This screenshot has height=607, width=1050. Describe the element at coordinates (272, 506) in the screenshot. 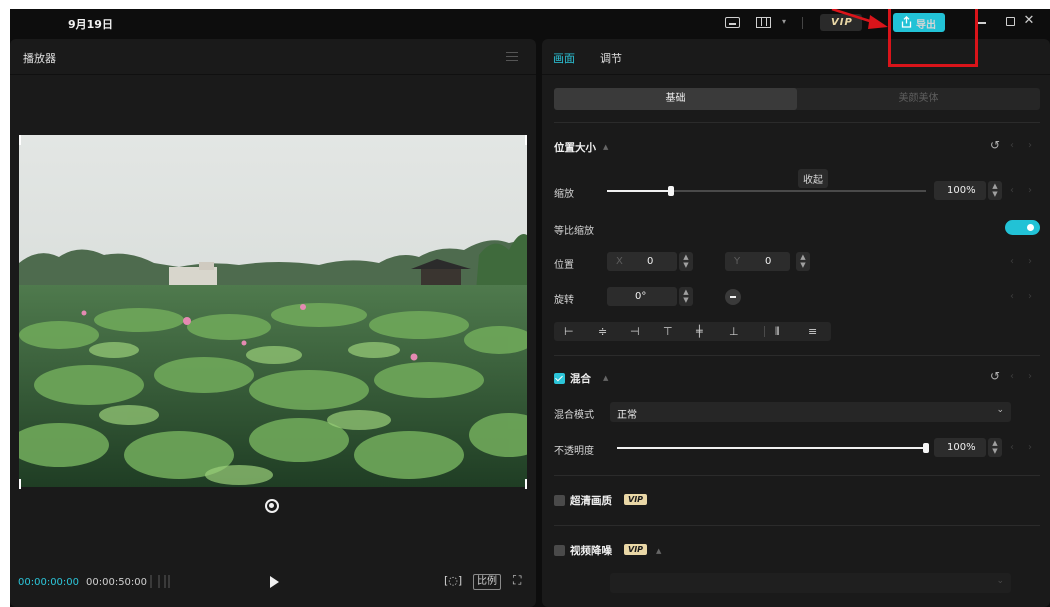

I see `rotate-handle-icon` at that location.